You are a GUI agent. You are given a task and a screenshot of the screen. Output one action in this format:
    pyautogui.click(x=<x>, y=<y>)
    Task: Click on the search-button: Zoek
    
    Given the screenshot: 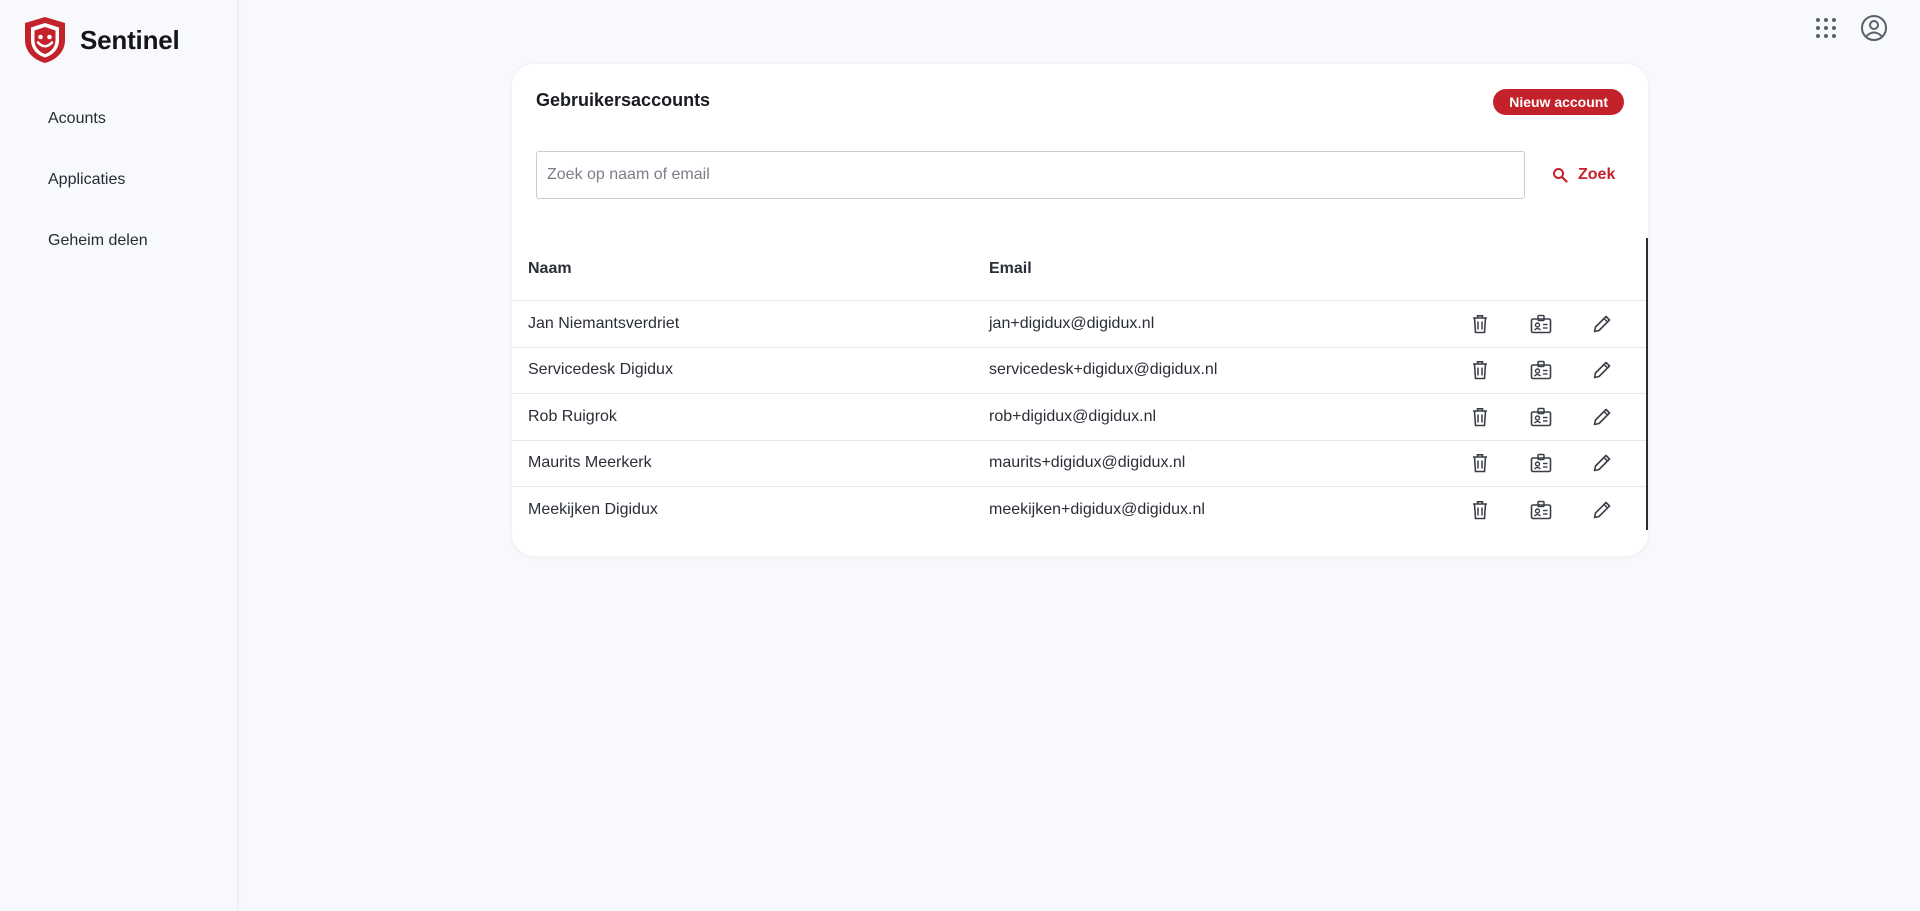 What is the action you would take?
    pyautogui.click(x=1583, y=175)
    